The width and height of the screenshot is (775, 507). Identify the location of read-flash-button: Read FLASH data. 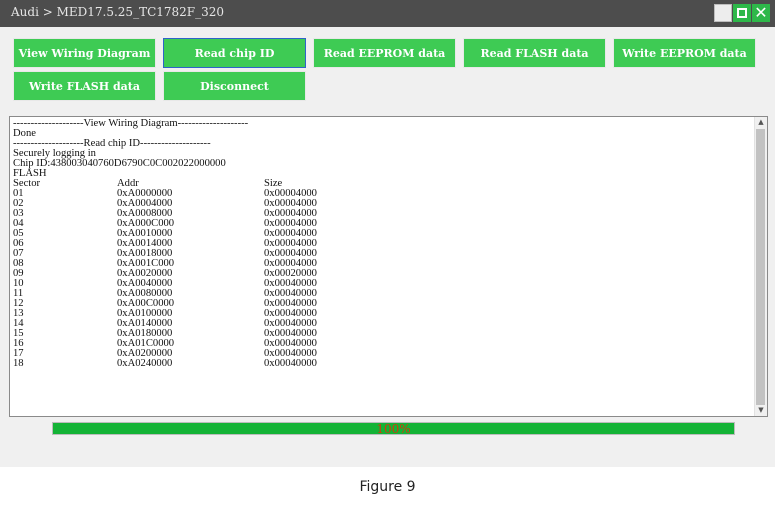
(534, 53).